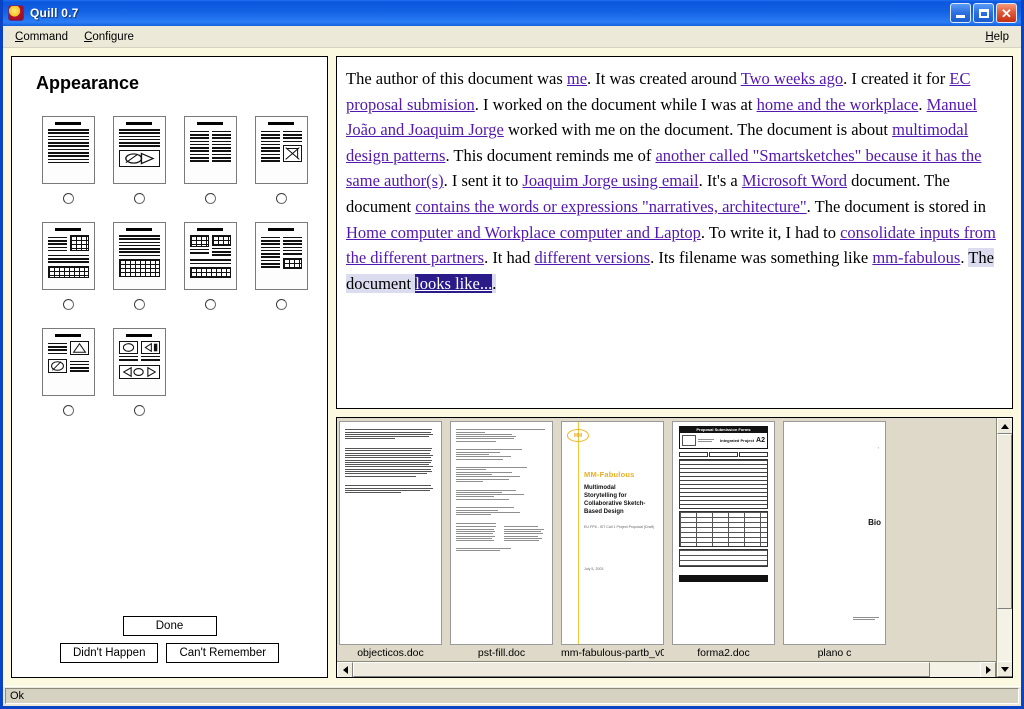 This screenshot has width=1024, height=709. What do you see at coordinates (578, 435) in the screenshot?
I see `mm-logo-icon: MM` at bounding box center [578, 435].